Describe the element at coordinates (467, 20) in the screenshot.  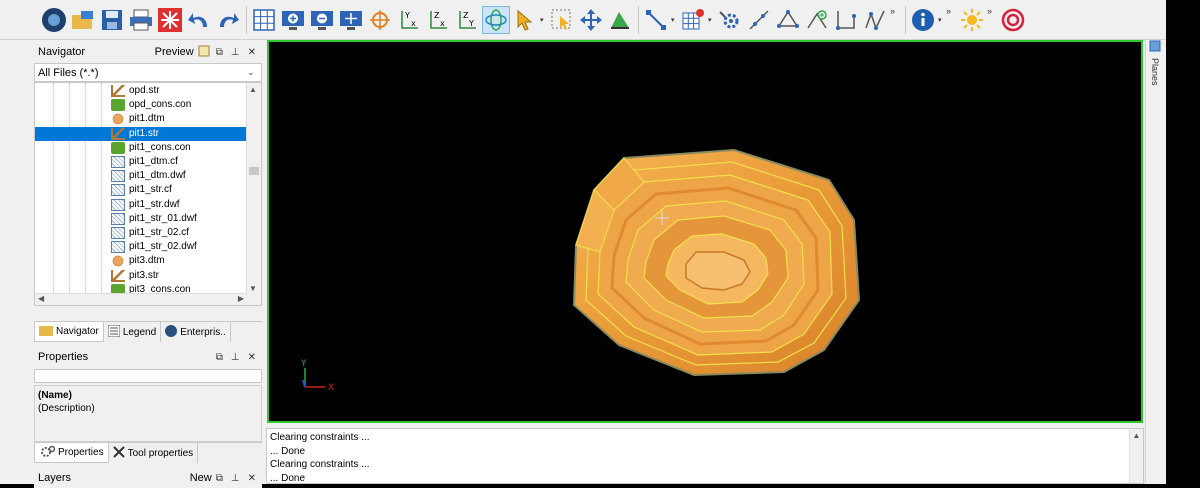
I see `view-zy-icon: ZY` at that location.